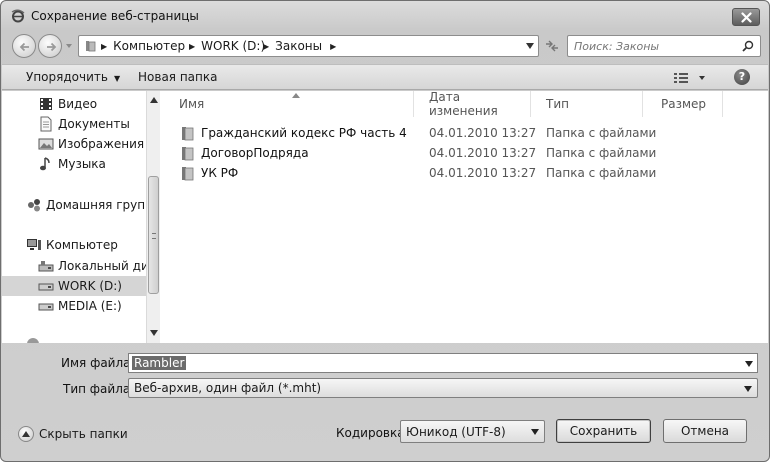 The height and width of the screenshot is (462, 770). Describe the element at coordinates (552, 46) in the screenshot. I see `refresh-icon` at that location.